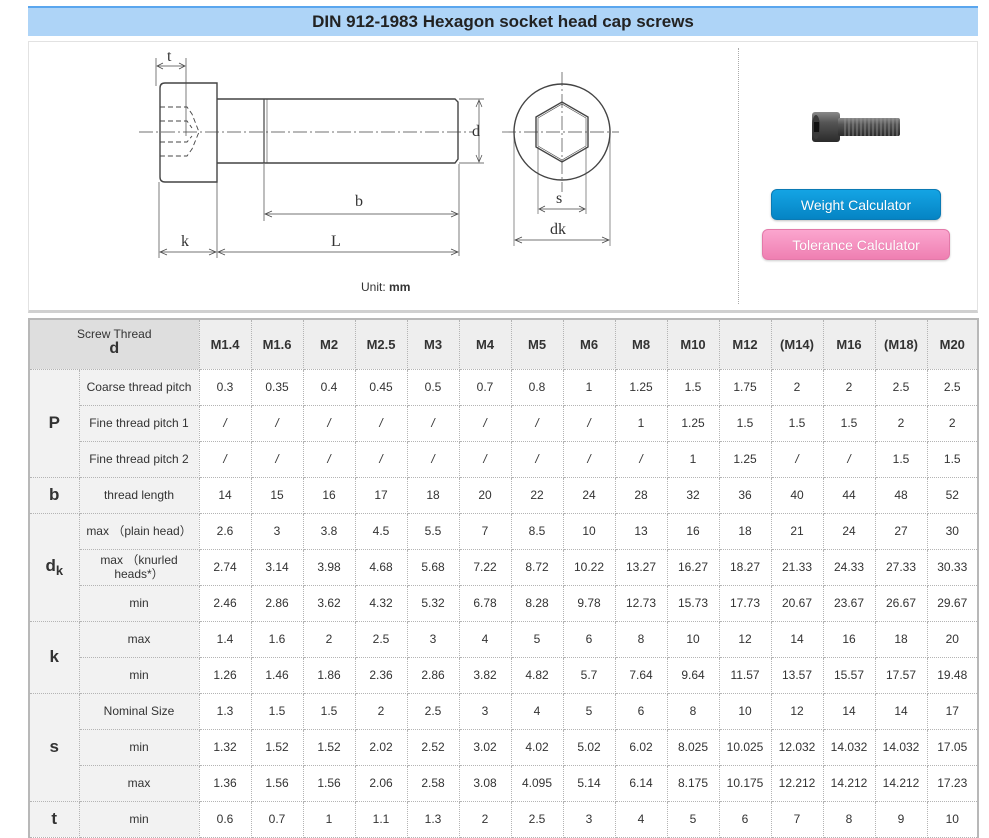  I want to click on value-cell: 21, so click(797, 531).